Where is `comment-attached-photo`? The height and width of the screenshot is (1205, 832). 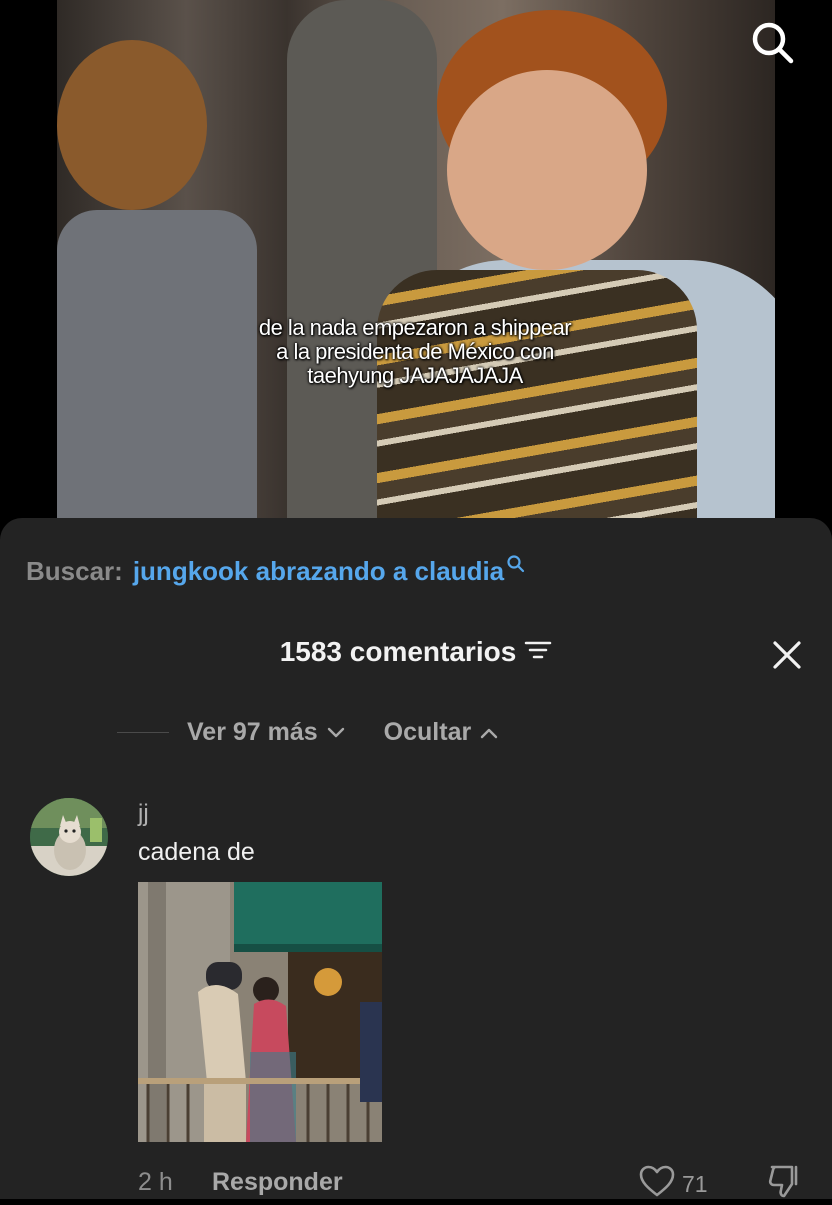 comment-attached-photo is located at coordinates (260, 1012).